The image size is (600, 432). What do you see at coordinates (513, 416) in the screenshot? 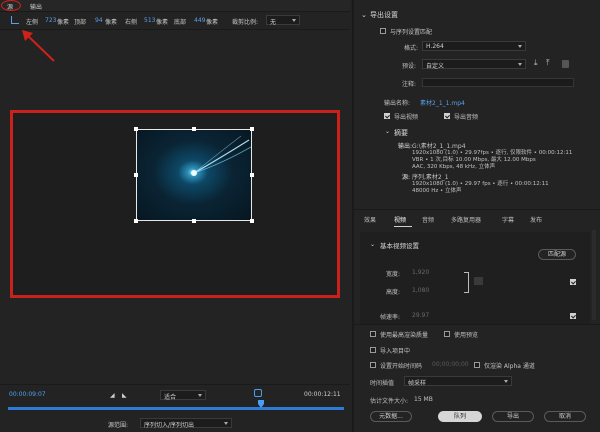
I see `export-button: 导出` at bounding box center [513, 416].